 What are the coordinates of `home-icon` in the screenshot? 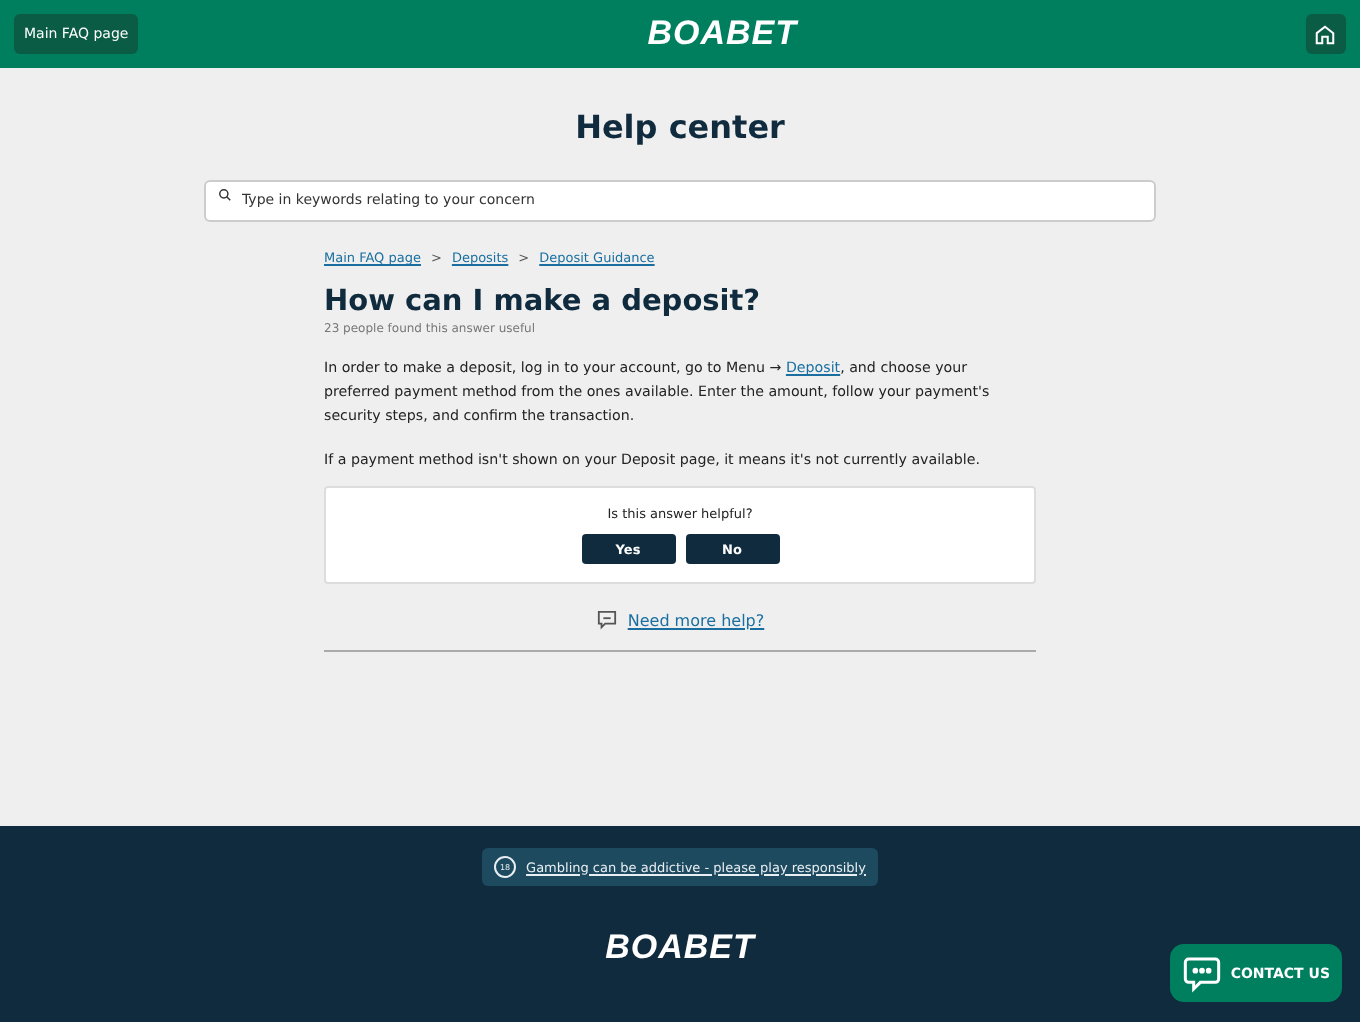 It's located at (1325, 34).